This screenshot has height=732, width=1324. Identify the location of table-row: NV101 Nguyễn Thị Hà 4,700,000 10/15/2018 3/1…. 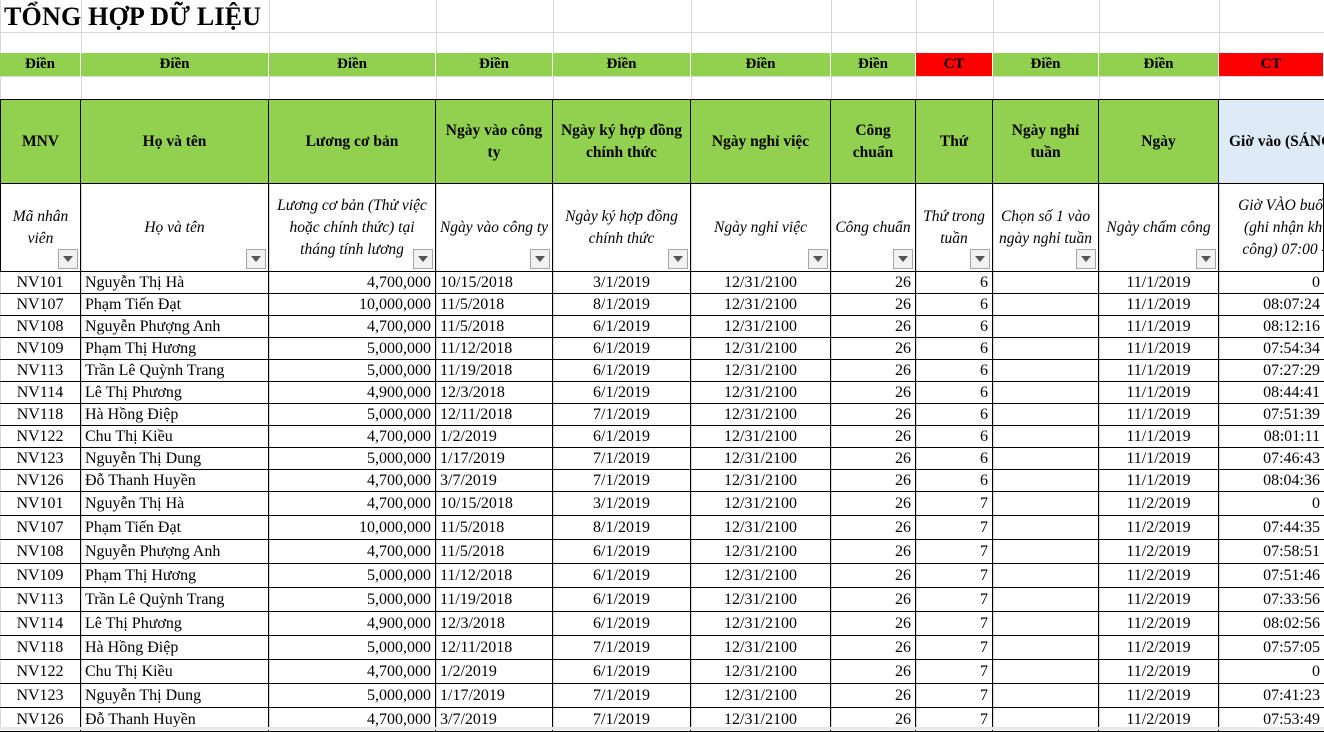
(662, 504).